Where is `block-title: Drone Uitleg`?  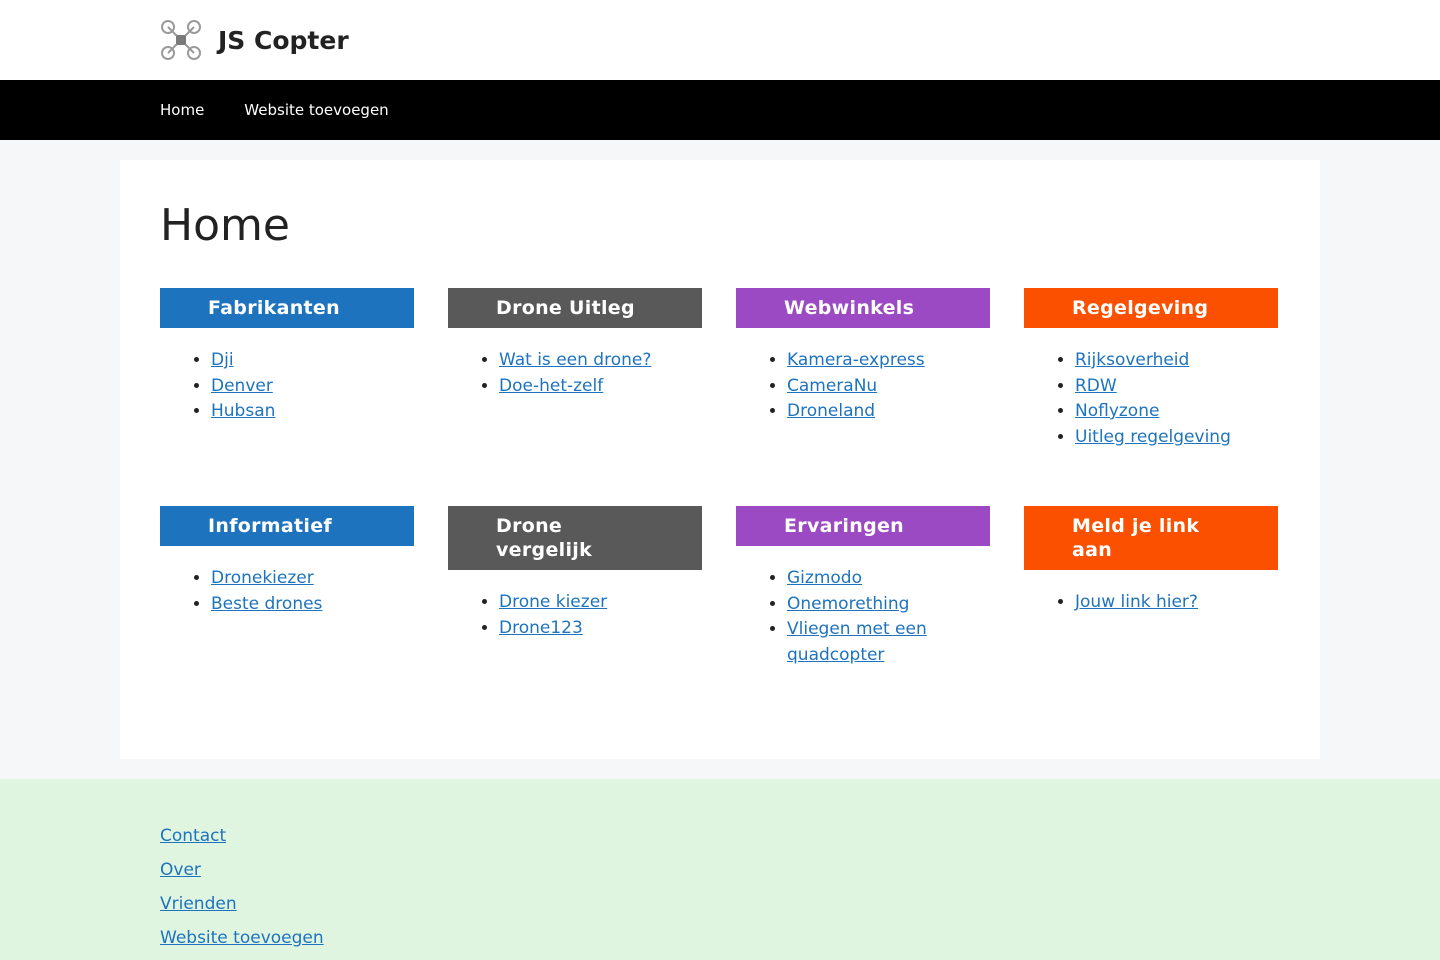 block-title: Drone Uitleg is located at coordinates (575, 308).